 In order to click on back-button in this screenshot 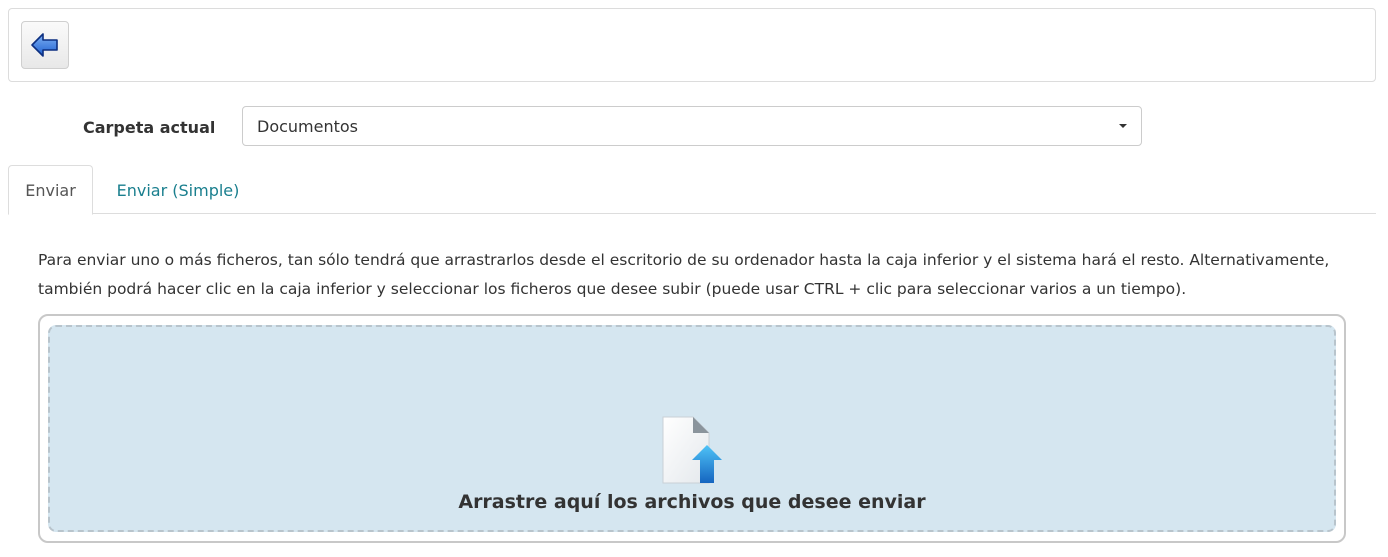, I will do `click(45, 45)`.